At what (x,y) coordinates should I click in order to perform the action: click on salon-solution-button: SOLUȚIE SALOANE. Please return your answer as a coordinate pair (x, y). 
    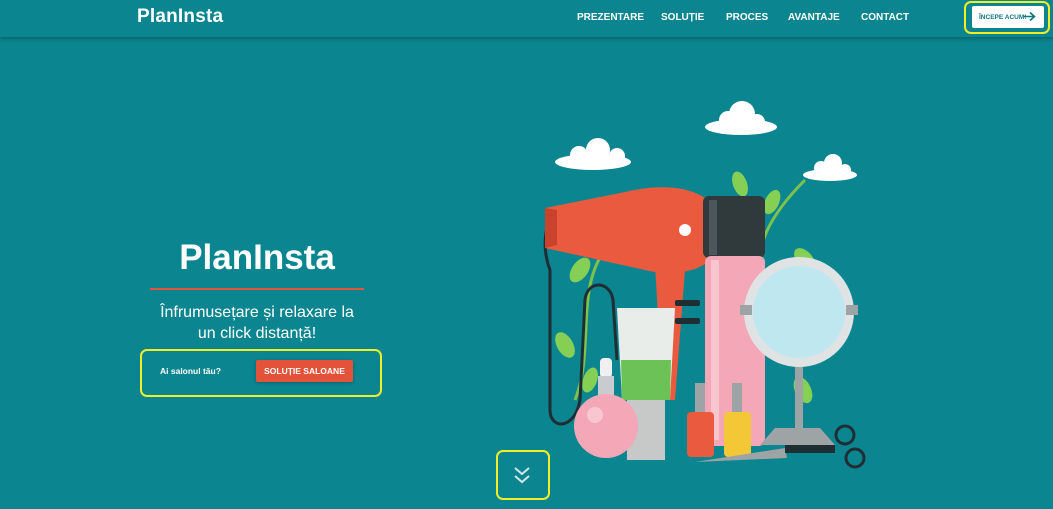
    Looking at the image, I should click on (304, 371).